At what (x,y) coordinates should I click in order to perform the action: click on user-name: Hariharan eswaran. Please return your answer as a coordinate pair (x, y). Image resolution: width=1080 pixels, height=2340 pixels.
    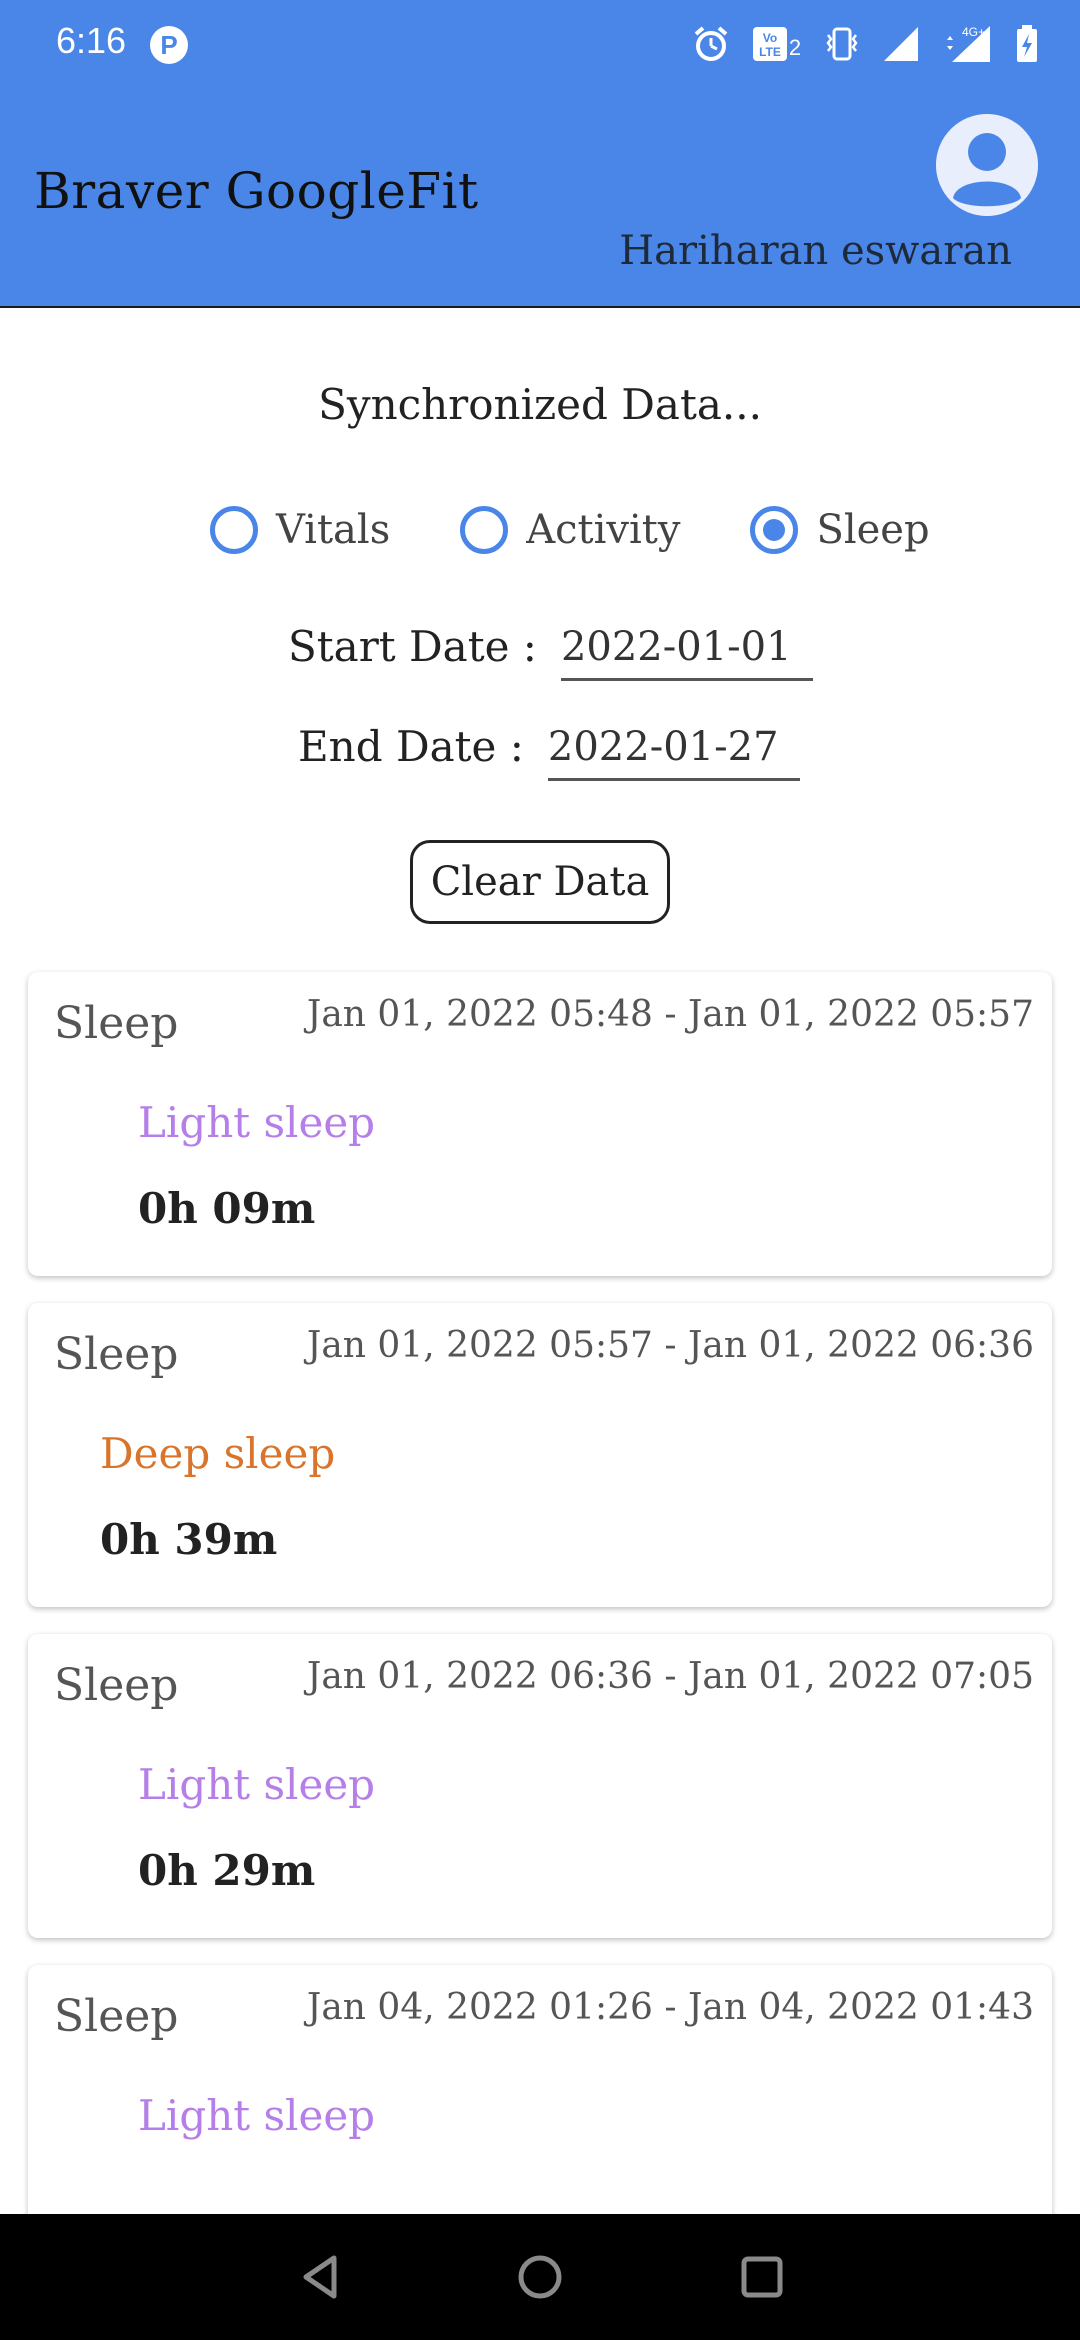
    Looking at the image, I should click on (815, 251).